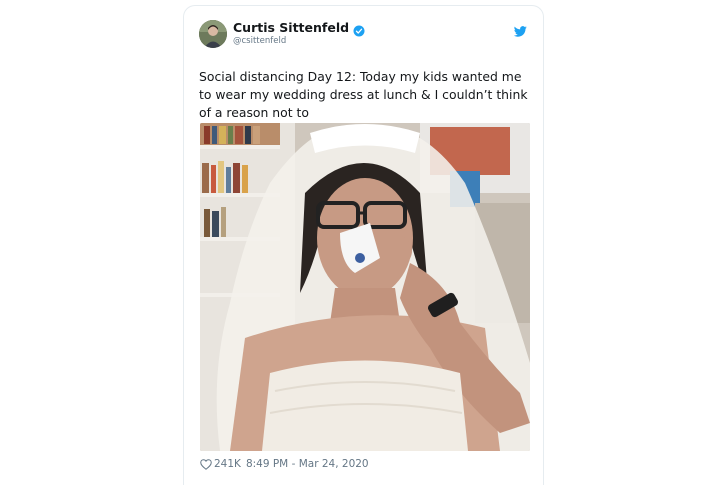  Describe the element at coordinates (307, 464) in the screenshot. I see `timestamp: 8:49 PM - Mar 24, 2020` at that location.